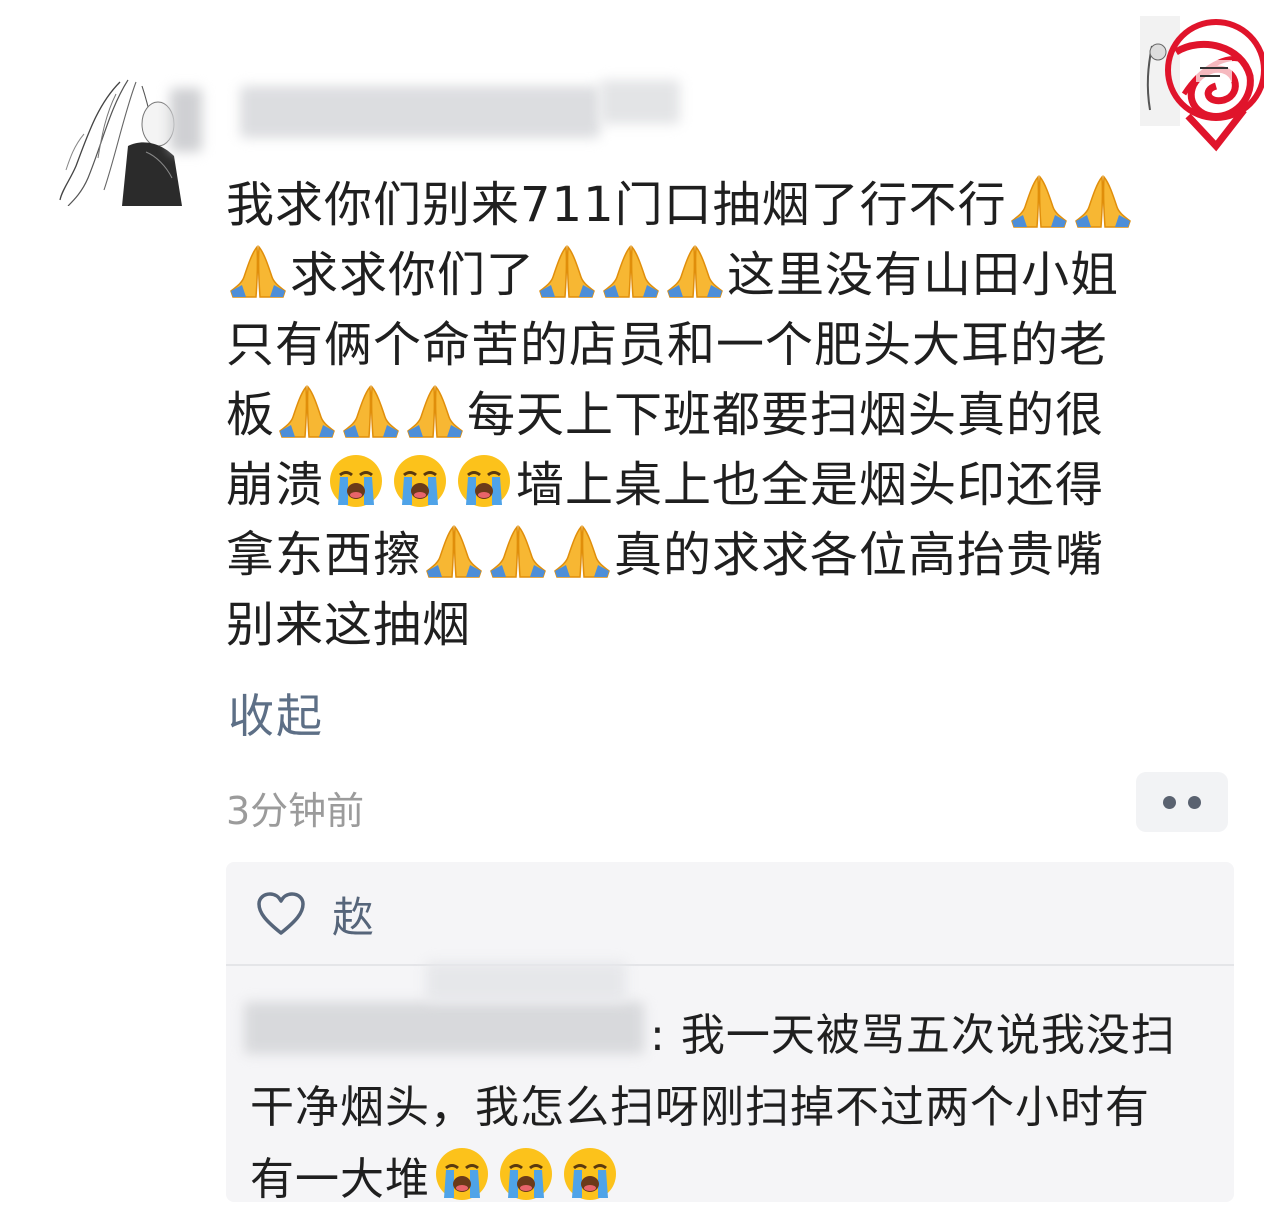 The image size is (1280, 1216). I want to click on heart-outline-icon, so click(281, 913).